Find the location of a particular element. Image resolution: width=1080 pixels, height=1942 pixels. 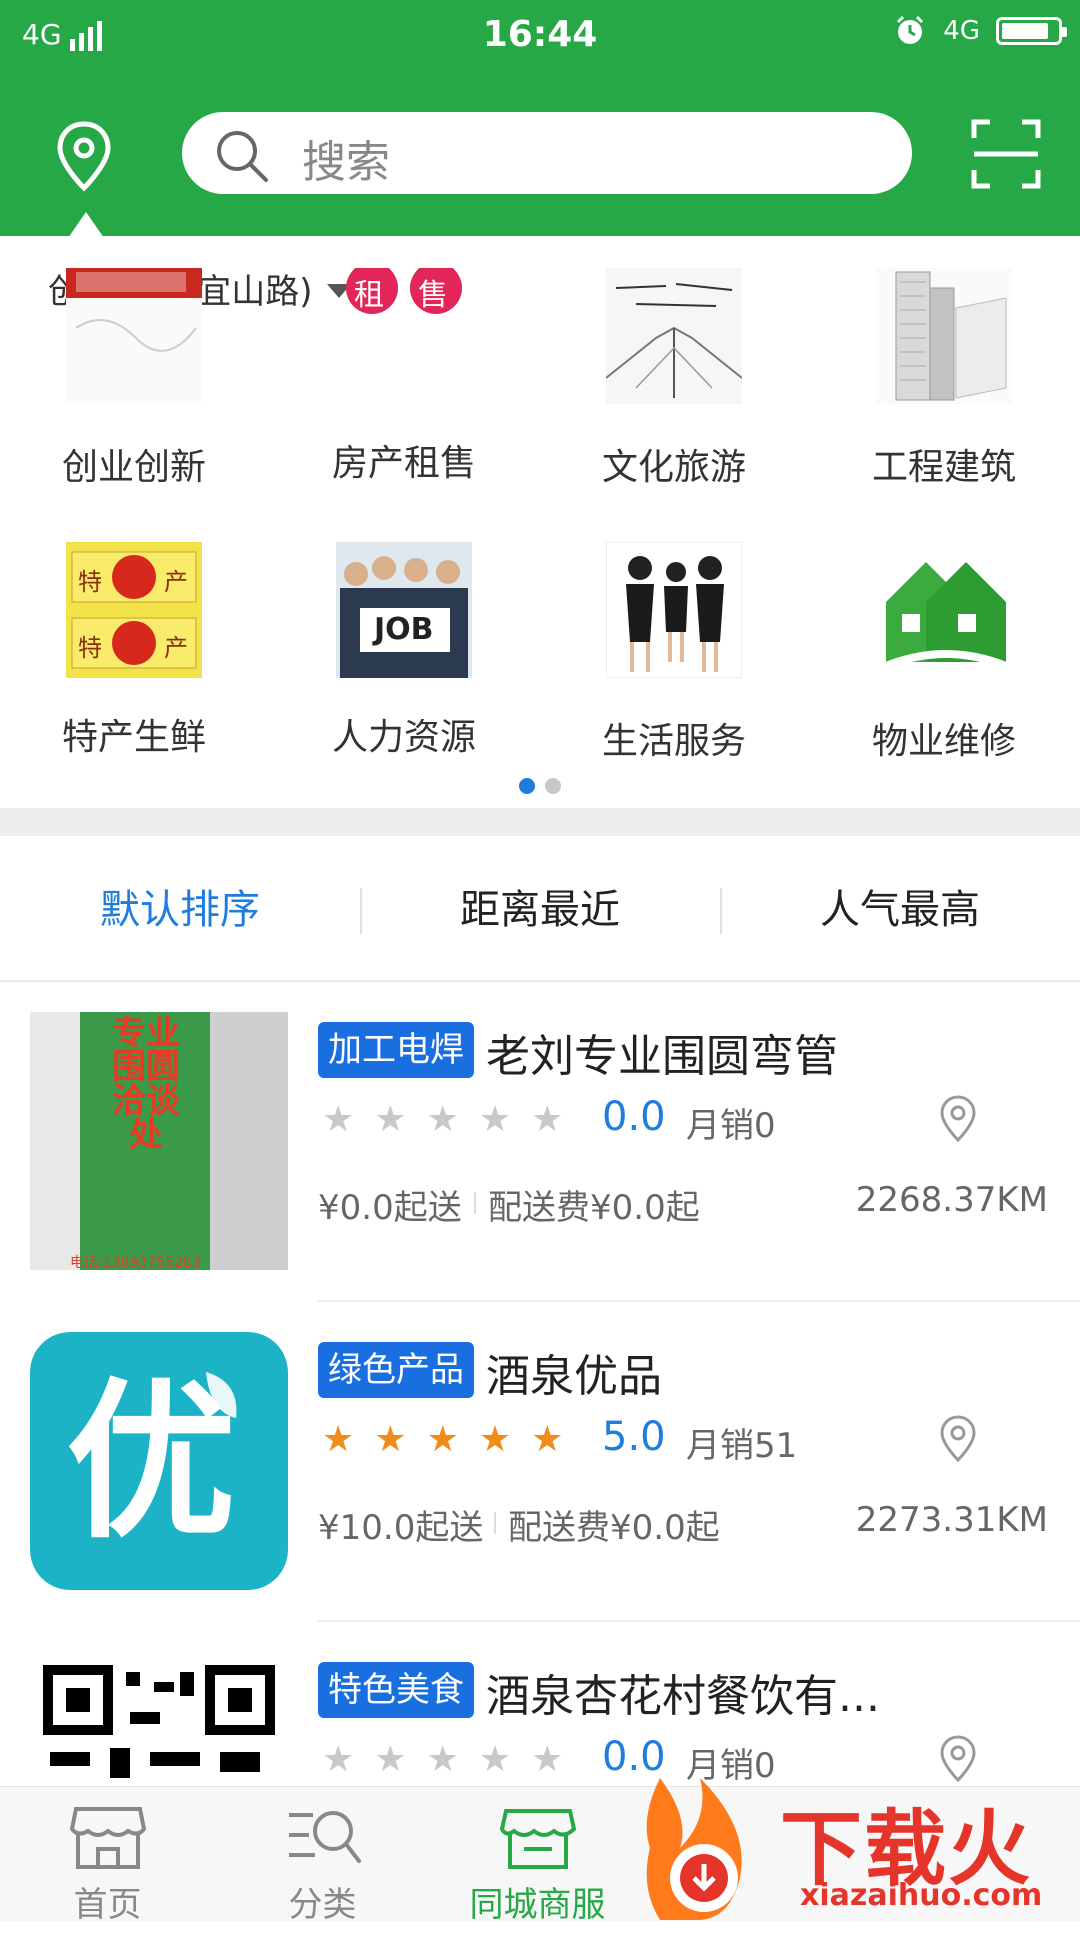

sale-badge-text: 售 is located at coordinates (433, 295).